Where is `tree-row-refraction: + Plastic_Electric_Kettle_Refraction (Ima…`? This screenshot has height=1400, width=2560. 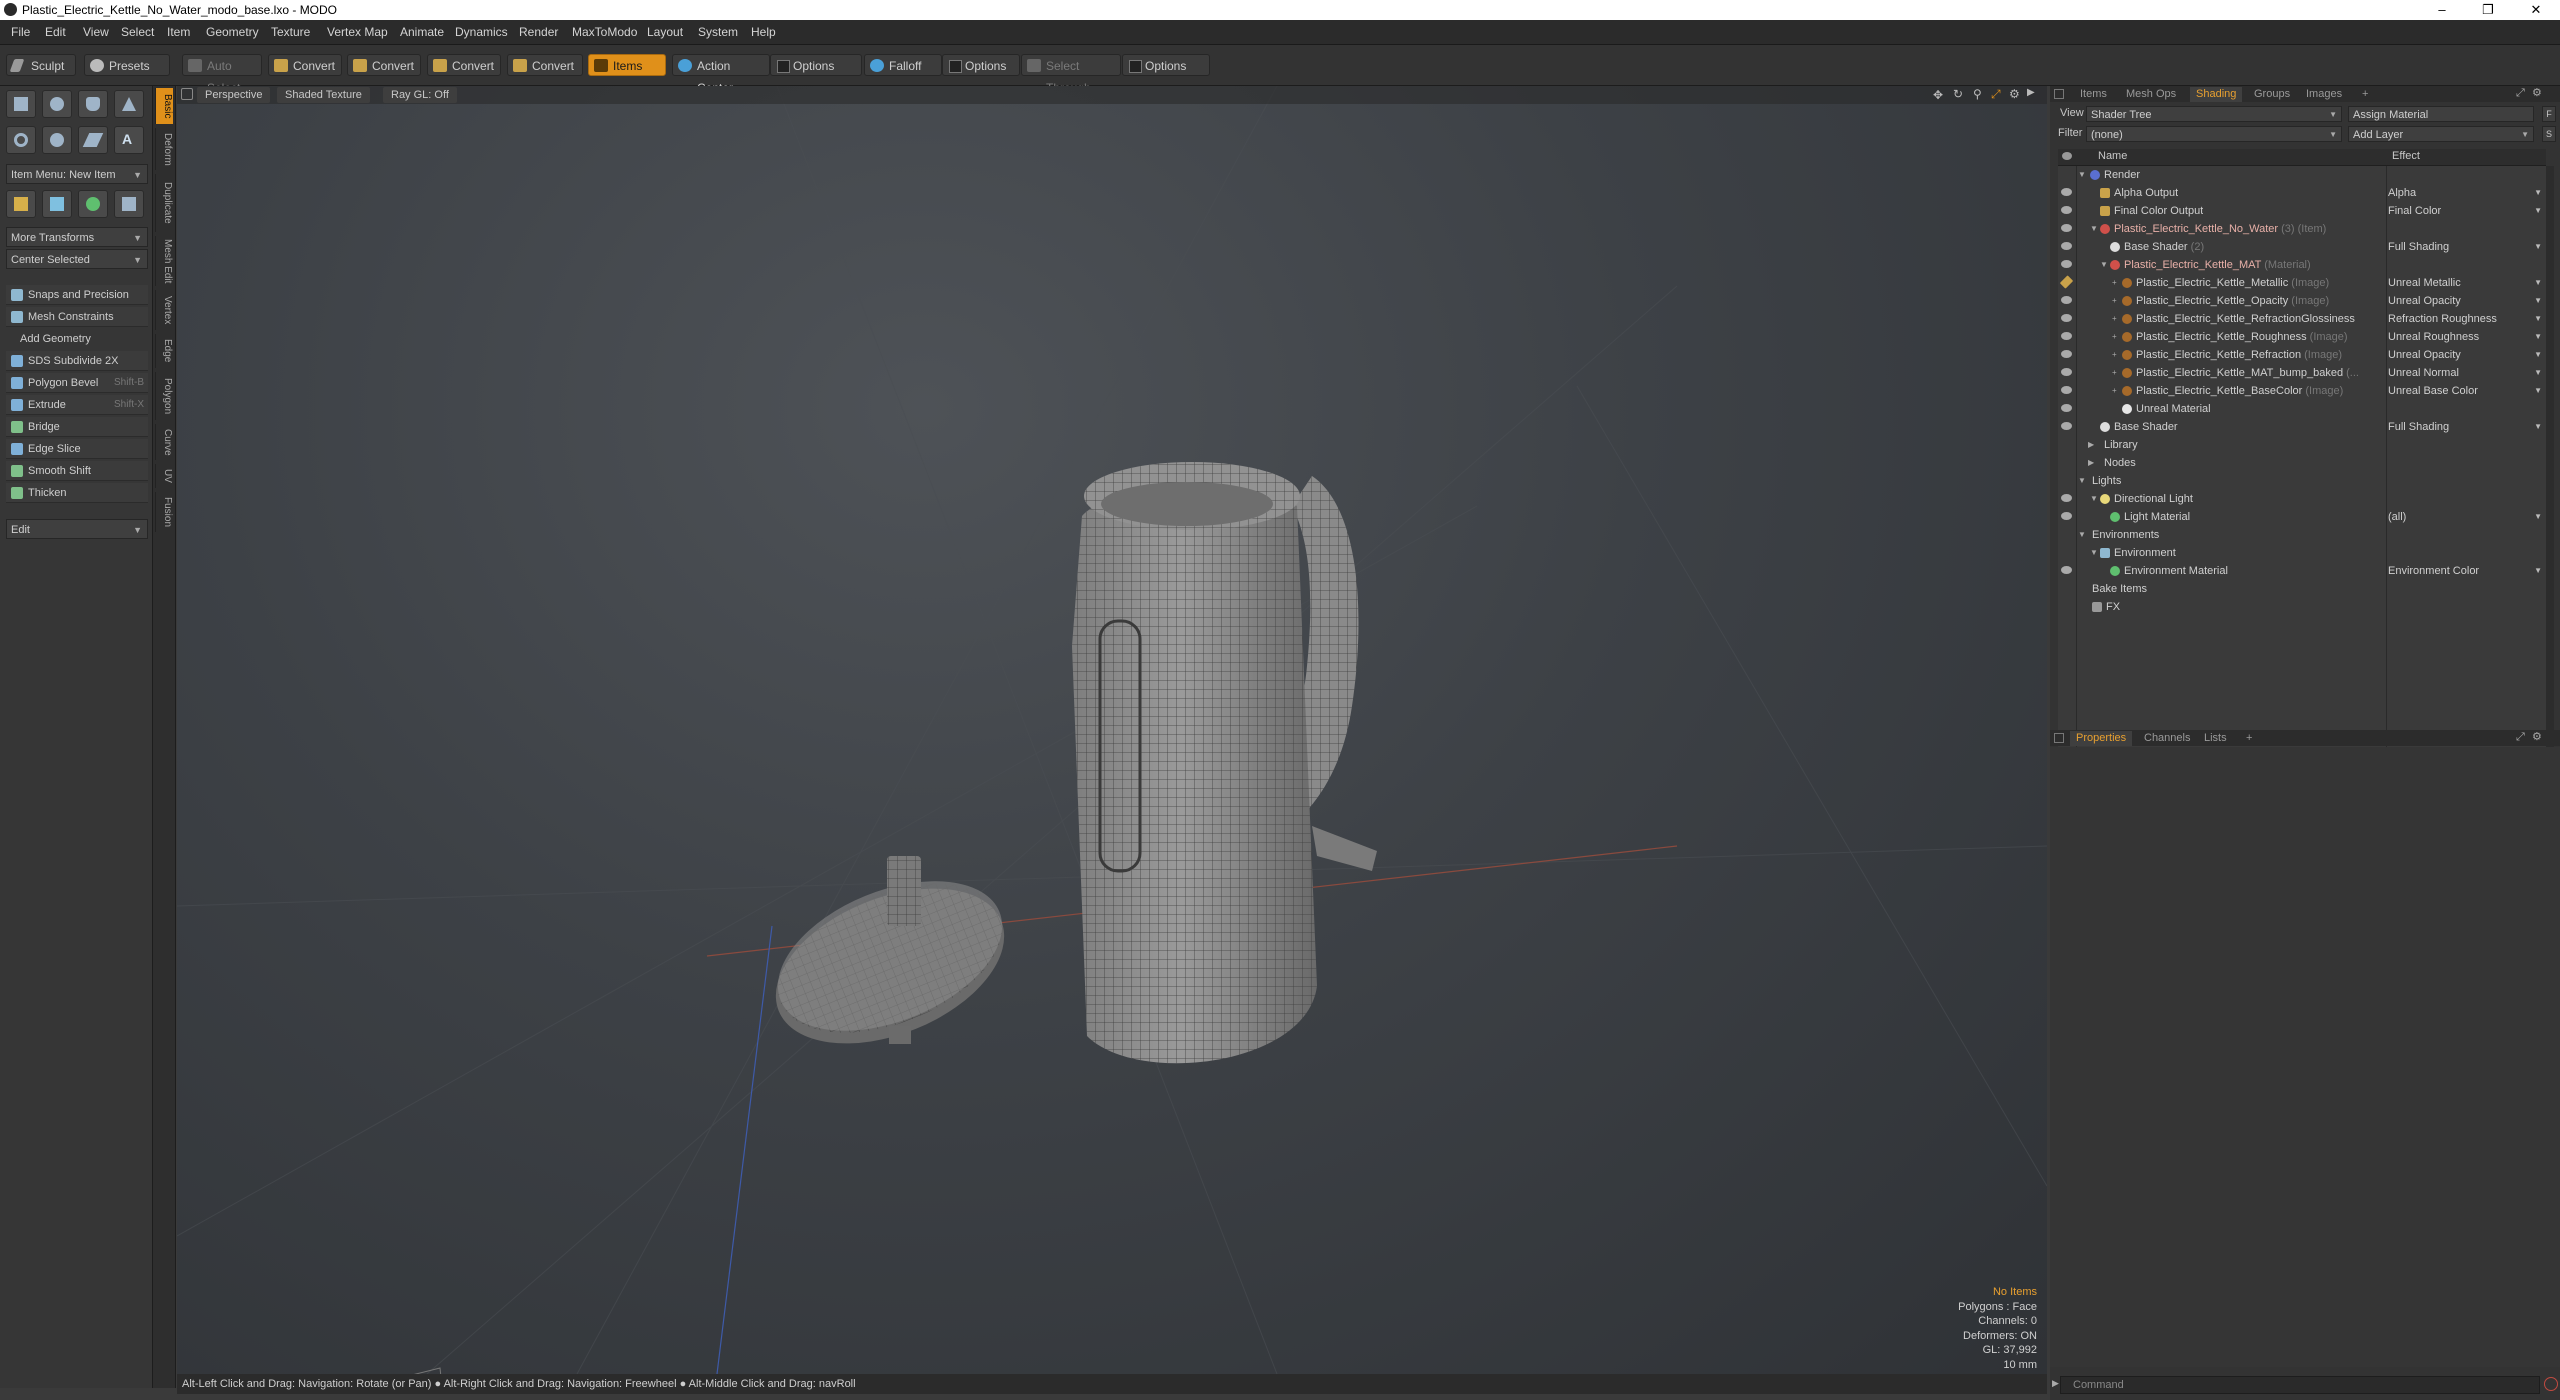 tree-row-refraction: + Plastic_Electric_Kettle_Refraction (Ima… is located at coordinates (2302, 355).